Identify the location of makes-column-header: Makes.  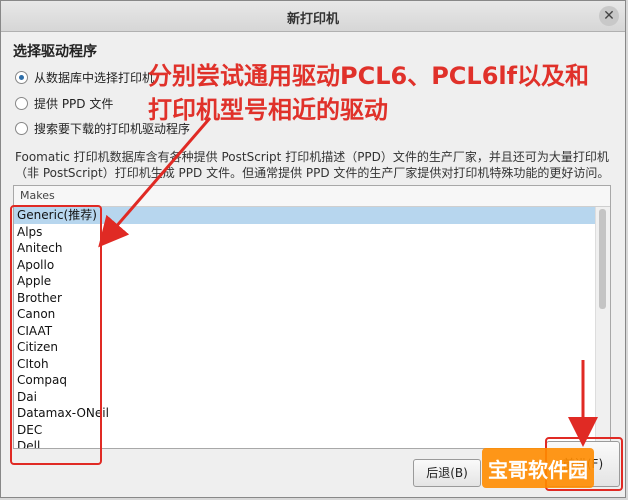
(312, 196).